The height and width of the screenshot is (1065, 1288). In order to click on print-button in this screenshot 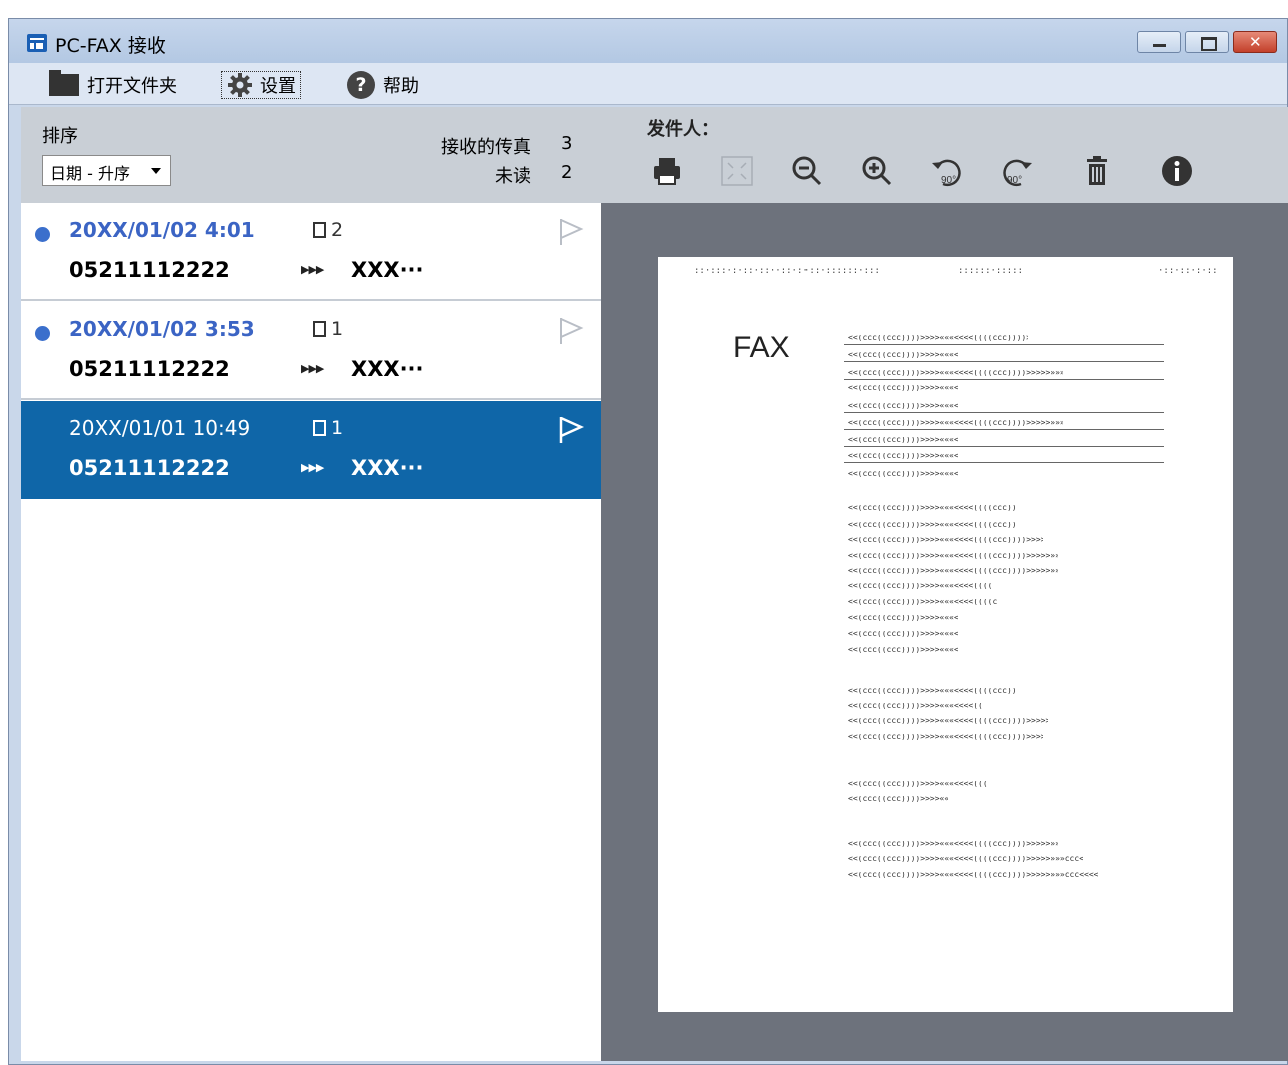, I will do `click(667, 171)`.